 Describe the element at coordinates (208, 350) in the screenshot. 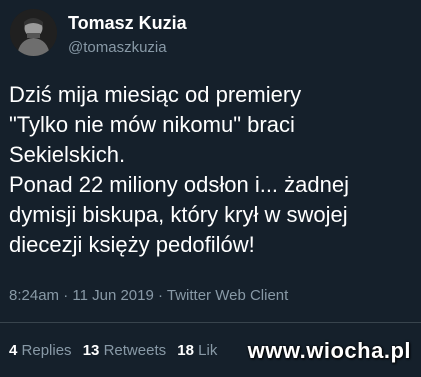

I see `likes-label: Lik` at that location.